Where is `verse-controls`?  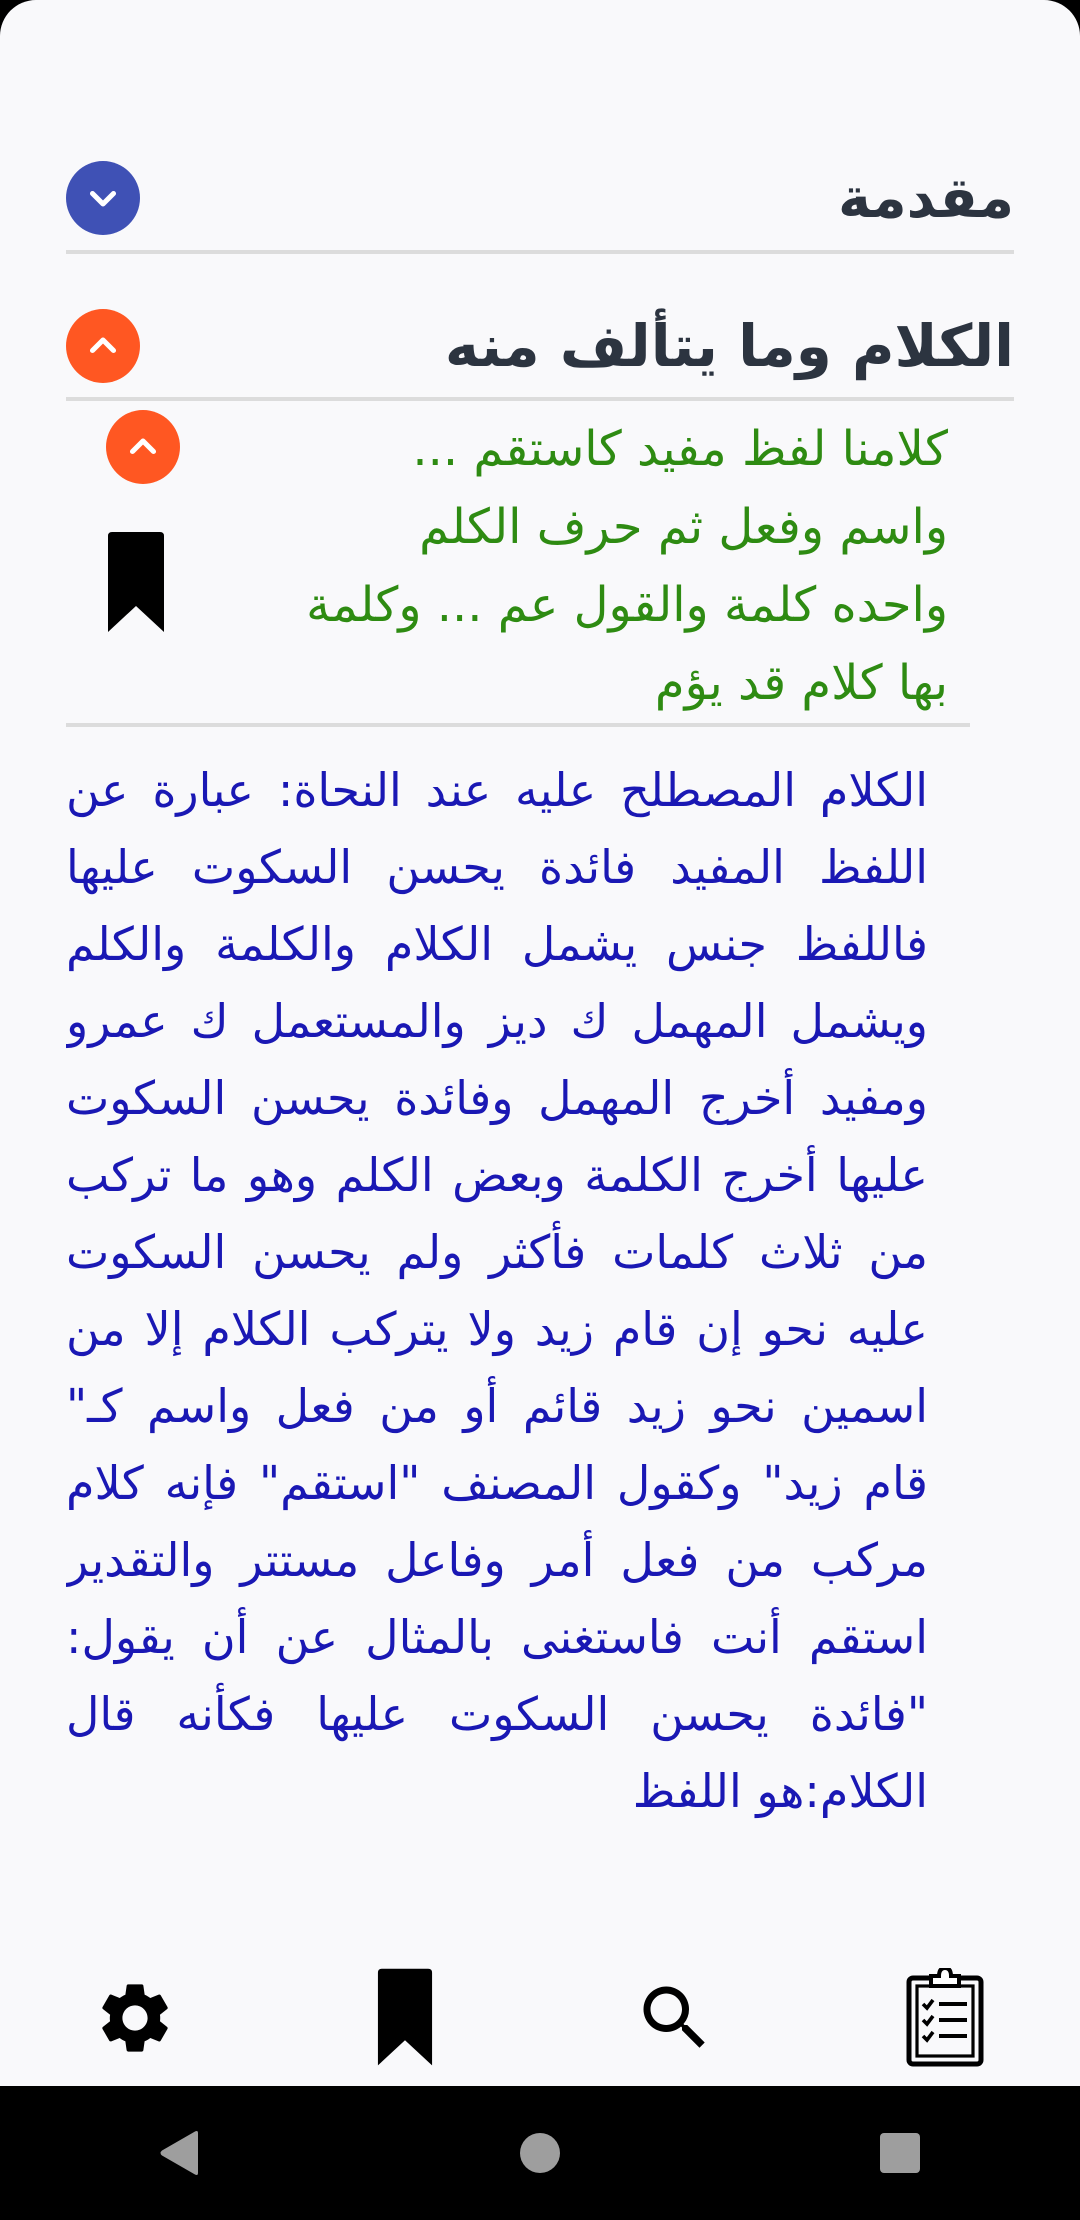 verse-controls is located at coordinates (144, 524).